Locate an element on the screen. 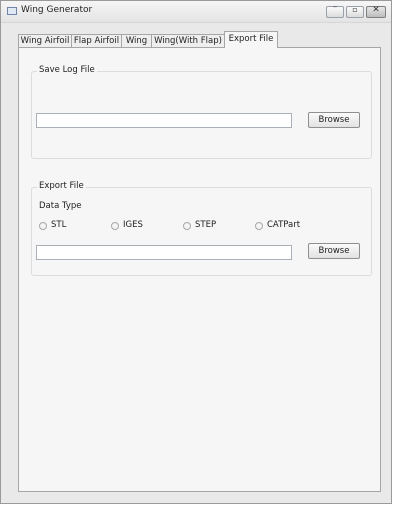 The width and height of the screenshot is (393, 505). app-icon is located at coordinates (12, 11).